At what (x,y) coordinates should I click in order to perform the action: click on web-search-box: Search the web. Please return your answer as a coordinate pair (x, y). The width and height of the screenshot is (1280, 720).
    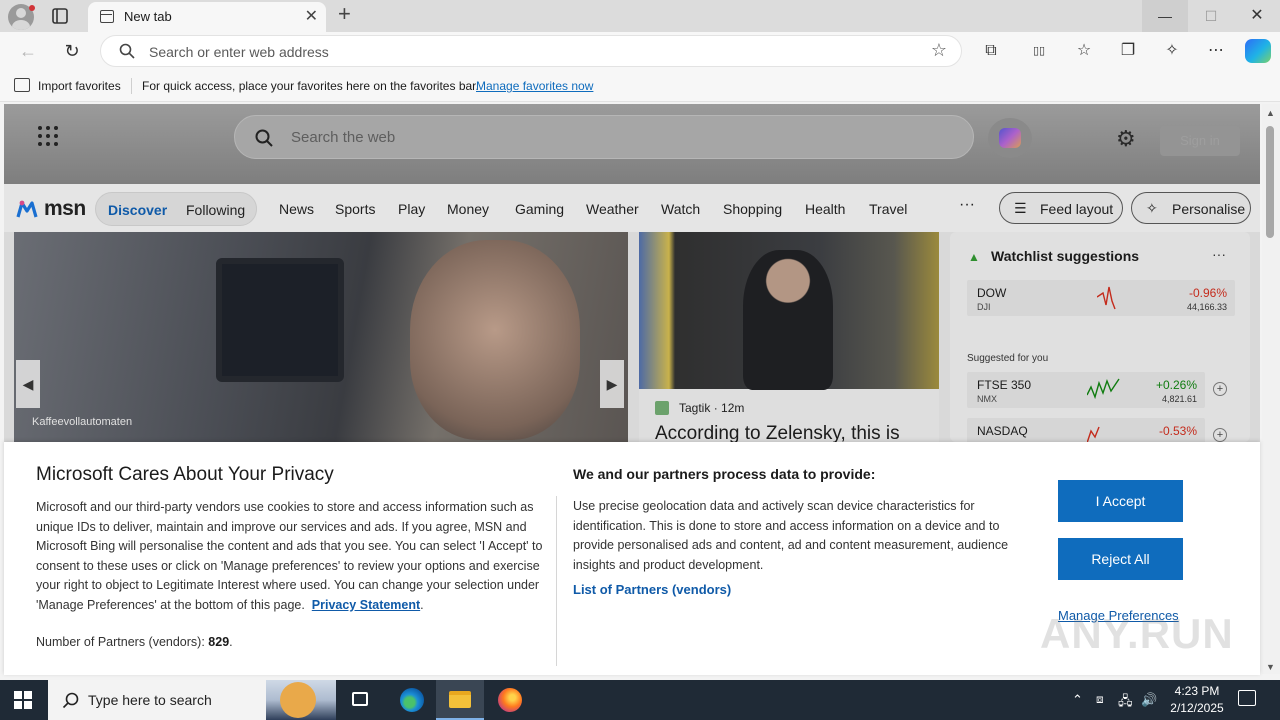
    Looking at the image, I should click on (604, 137).